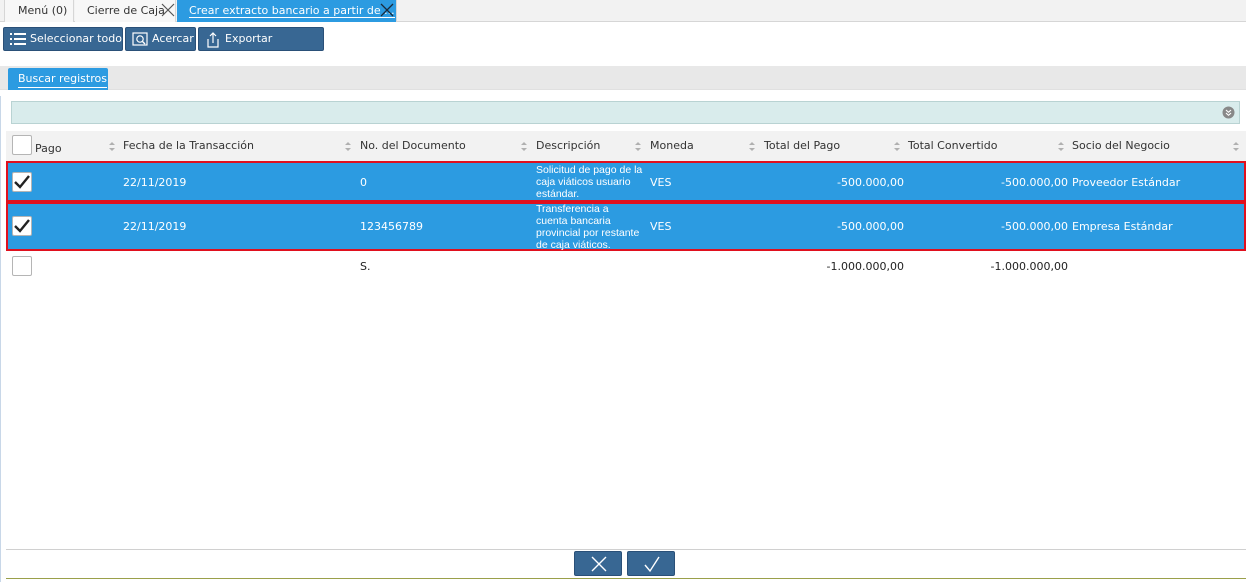  What do you see at coordinates (0, 339) in the screenshot?
I see `panel-left-border` at bounding box center [0, 339].